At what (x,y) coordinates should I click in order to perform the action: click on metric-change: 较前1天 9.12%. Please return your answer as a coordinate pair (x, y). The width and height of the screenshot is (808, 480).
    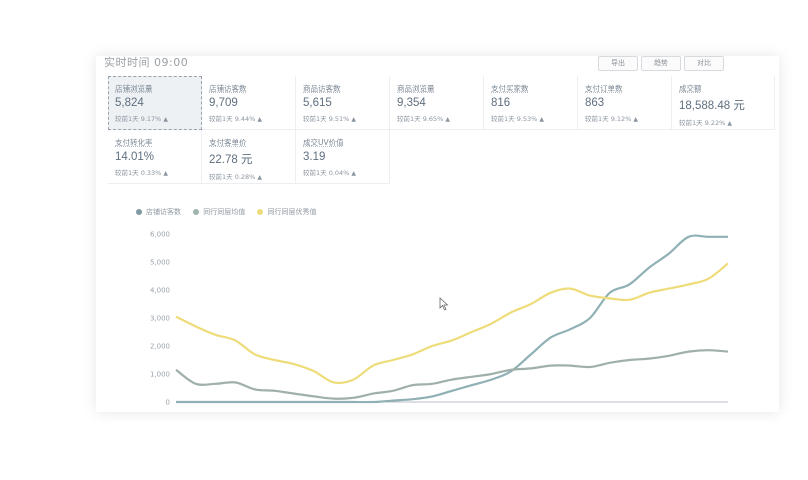
    Looking at the image, I should click on (608, 119).